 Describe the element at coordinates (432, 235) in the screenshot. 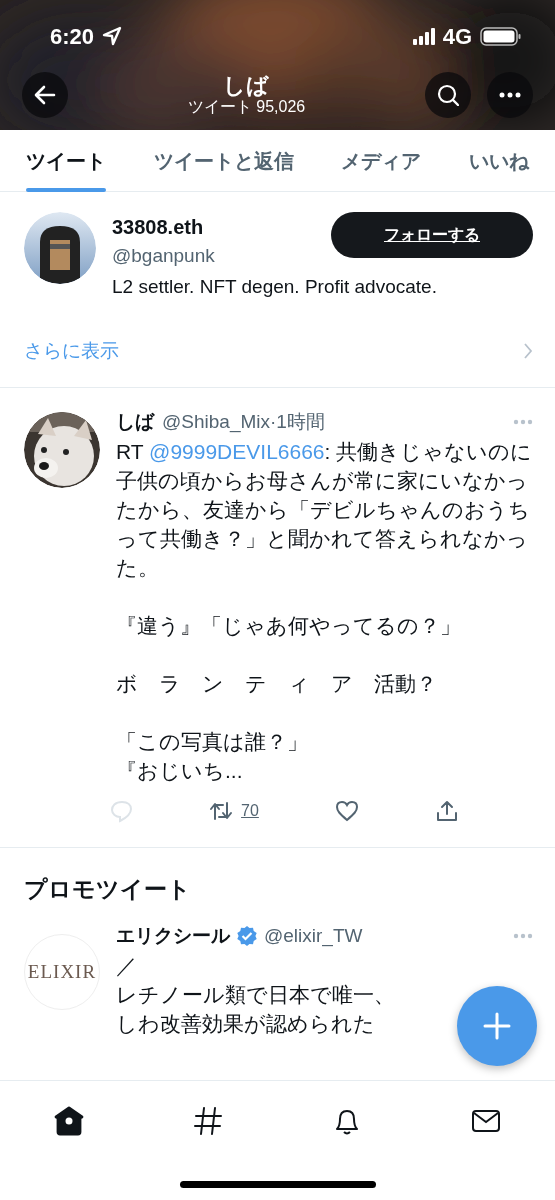

I see `follow-button: フォローする` at that location.